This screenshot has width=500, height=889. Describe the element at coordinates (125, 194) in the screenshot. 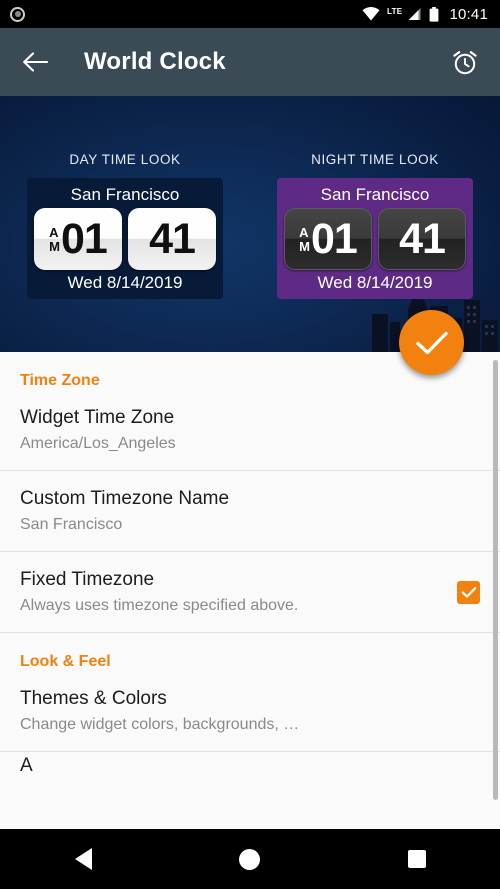

I see `day-widget-city: San Francisco` at that location.